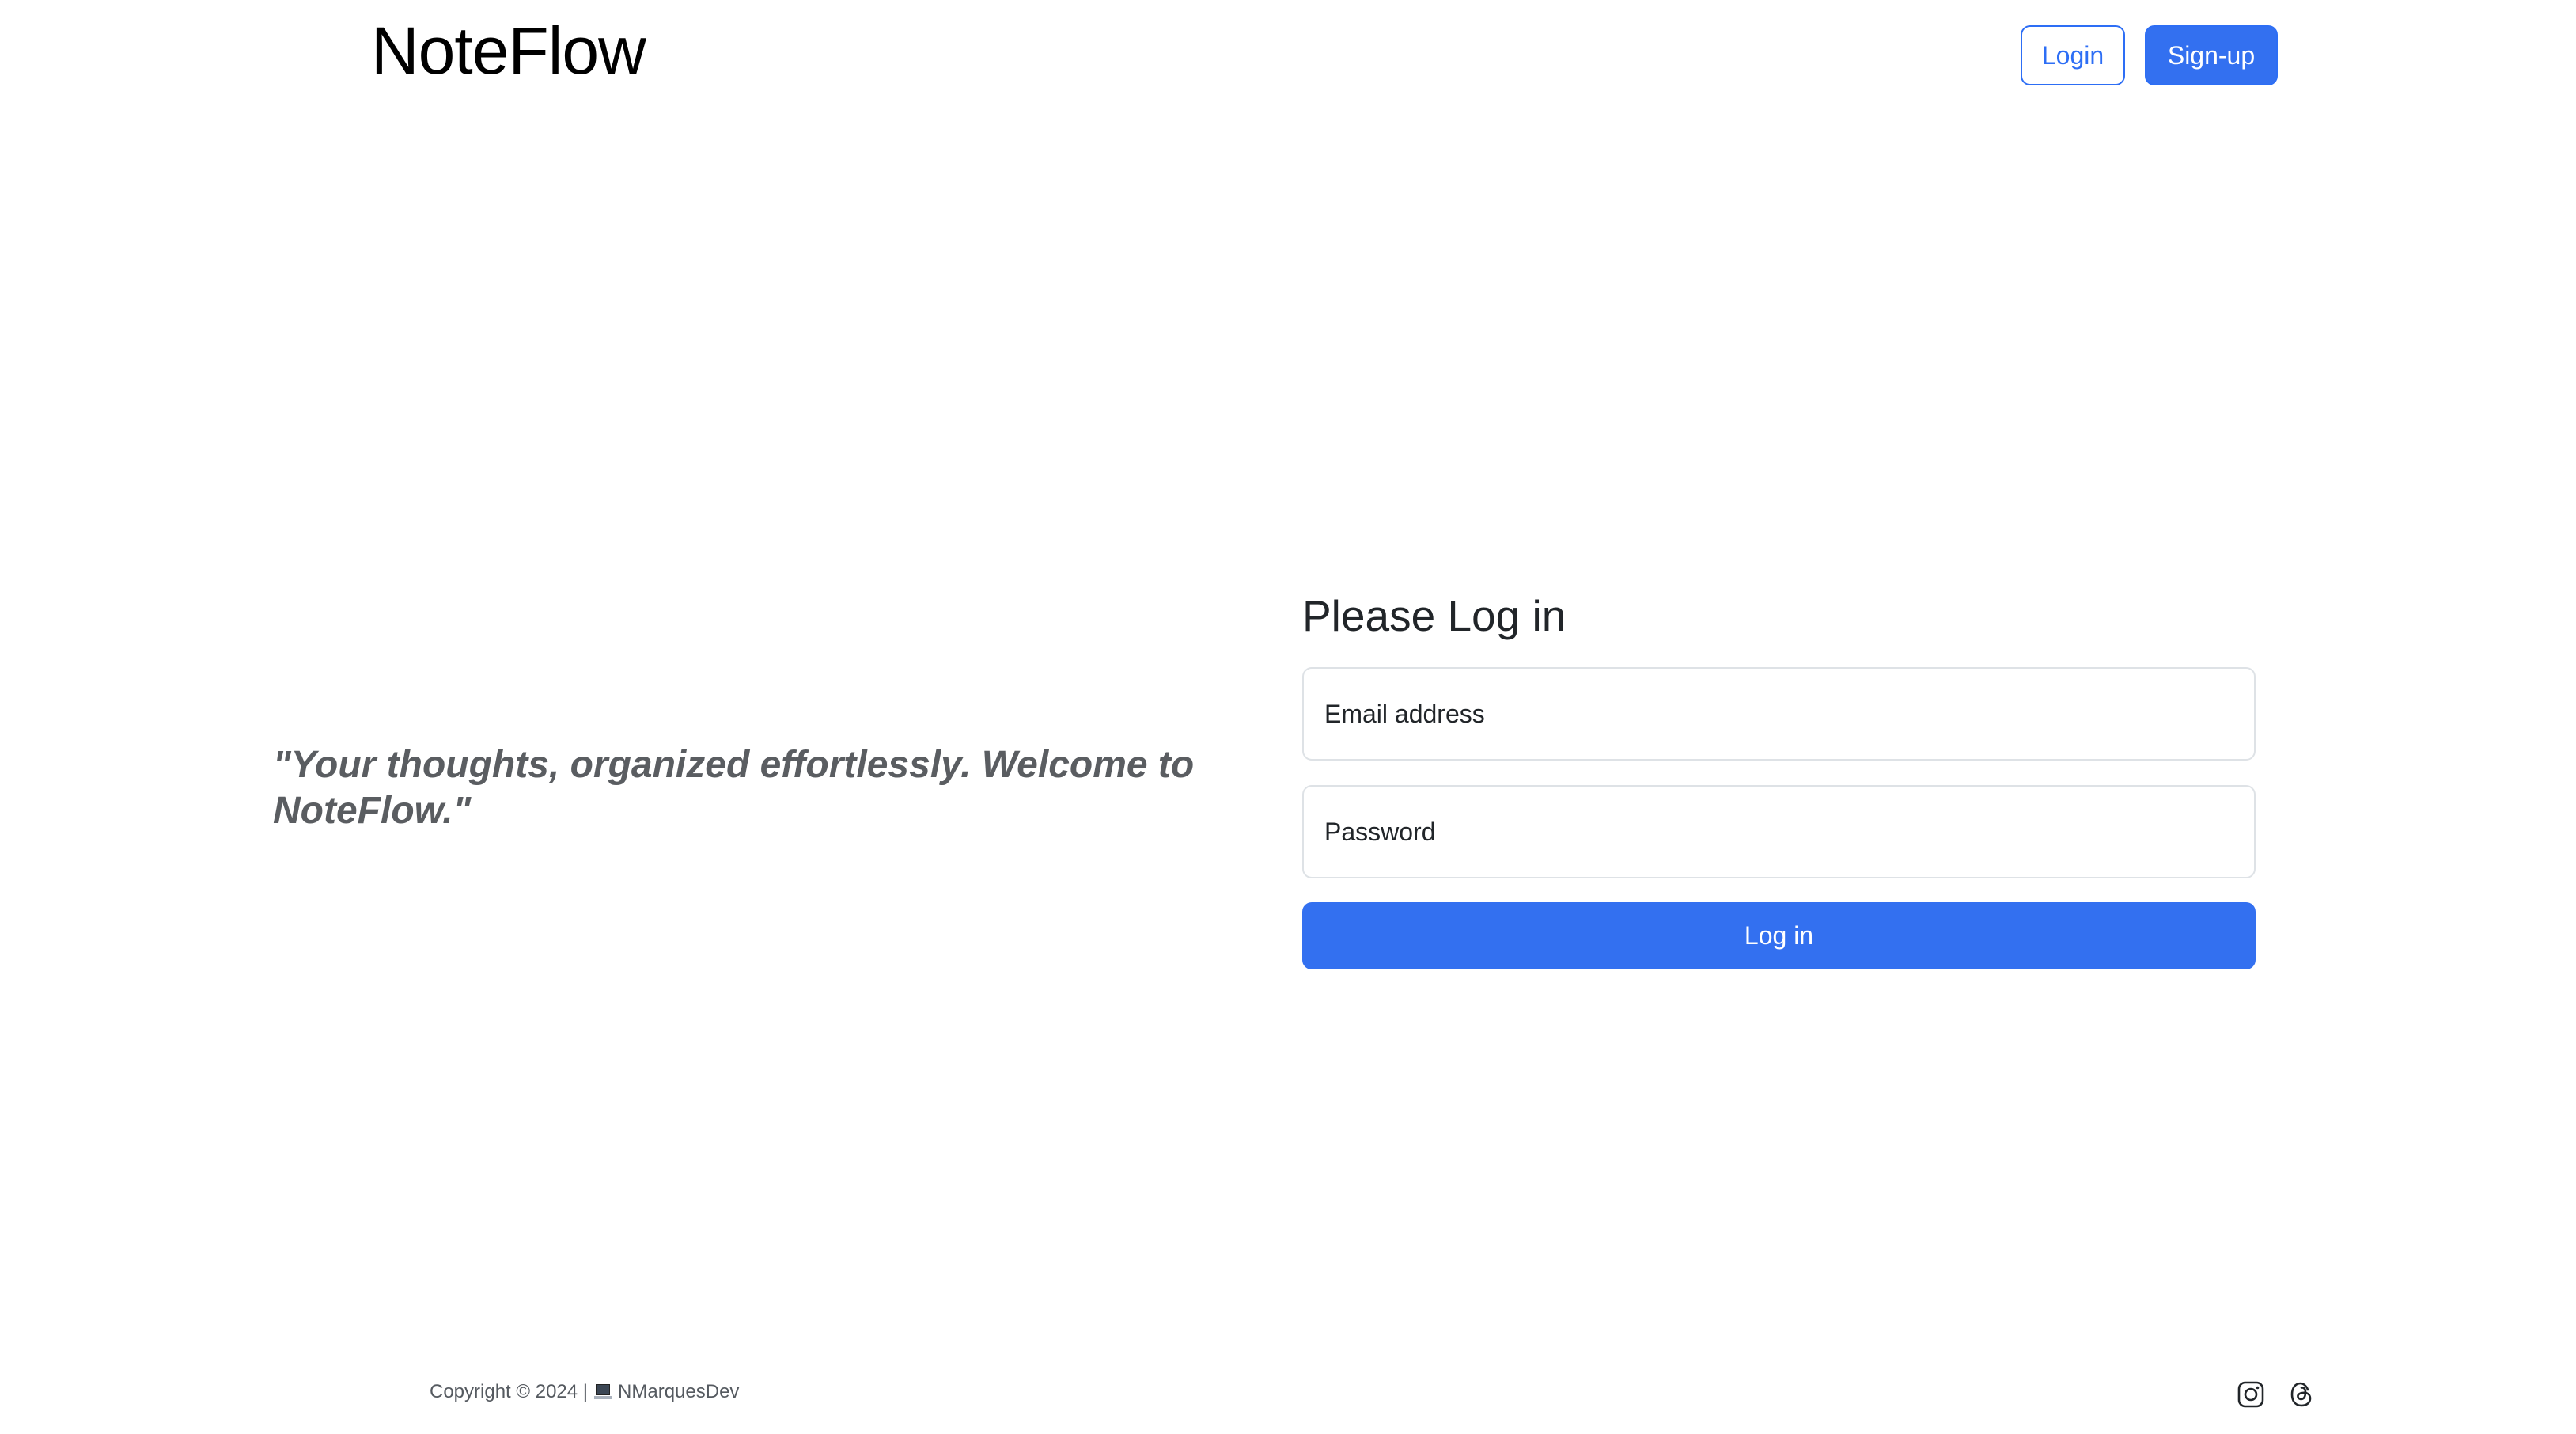 The height and width of the screenshot is (1434, 2576). I want to click on login-submit-button: Log in, so click(1779, 936).